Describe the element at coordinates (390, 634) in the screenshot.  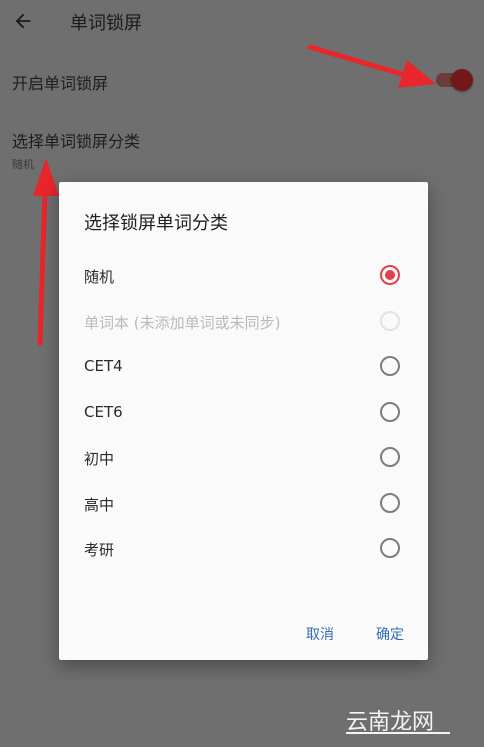
I see `confirm-button: 确定` at that location.